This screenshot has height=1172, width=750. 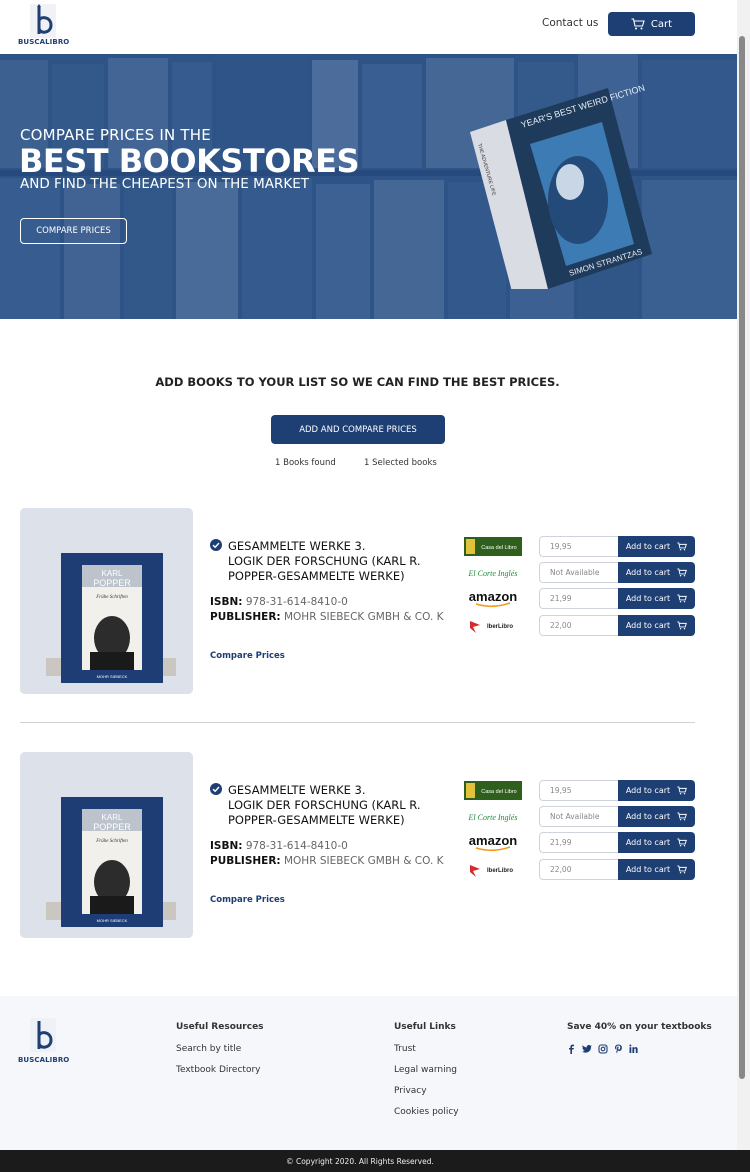 What do you see at coordinates (426, 1112) in the screenshot?
I see `footer-link-cookies-policy: Cookies policy` at bounding box center [426, 1112].